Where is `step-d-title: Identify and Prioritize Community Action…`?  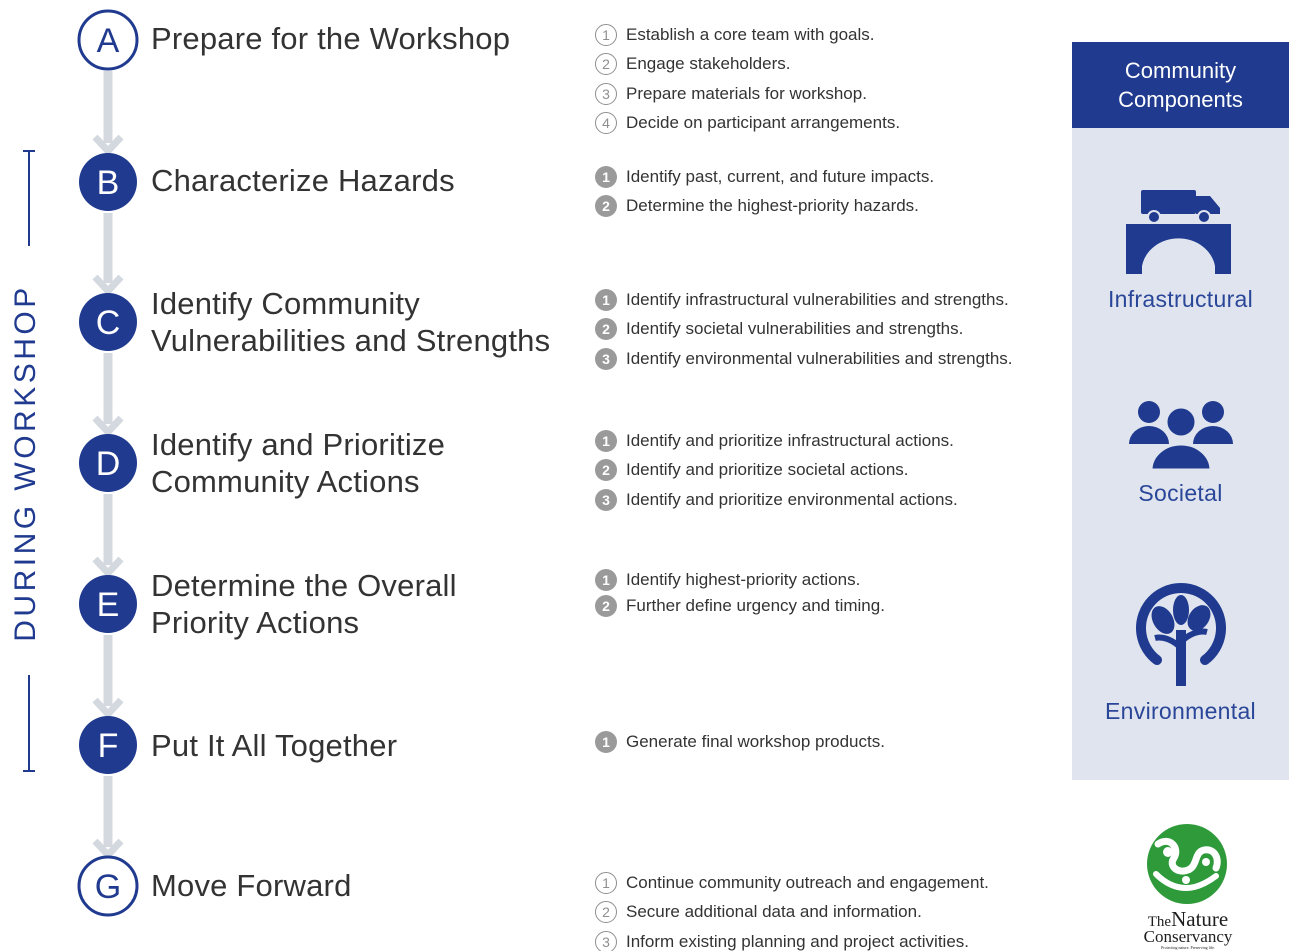 step-d-title: Identify and Prioritize Community Action… is located at coordinates (298, 463).